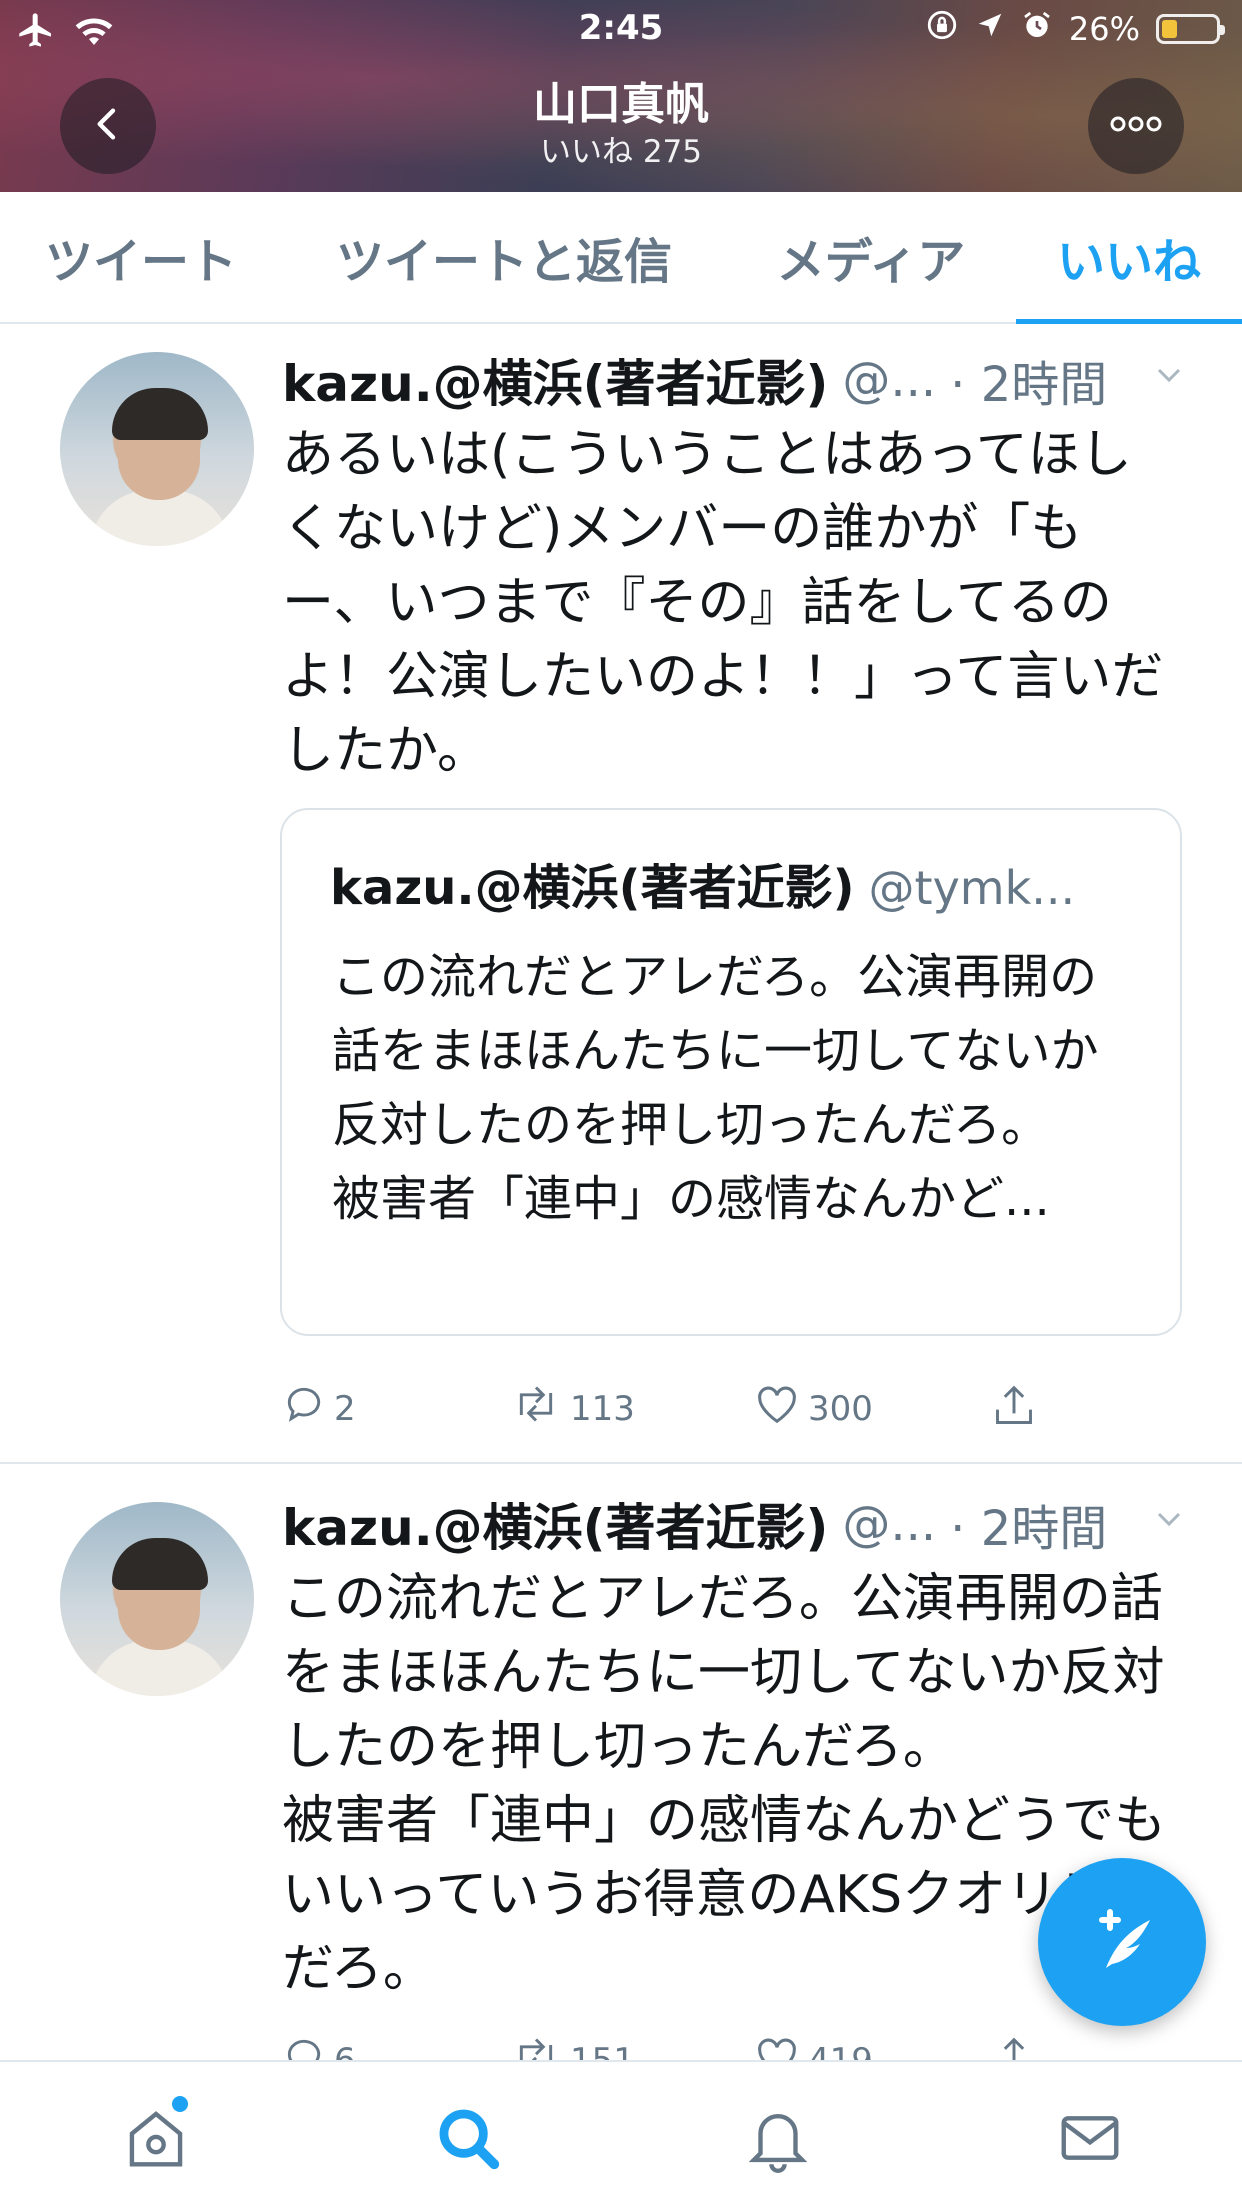 Image resolution: width=1242 pixels, height=2208 pixels. Describe the element at coordinates (682, 1408) in the screenshot. I see `tweet-actions: 2 113 300` at that location.